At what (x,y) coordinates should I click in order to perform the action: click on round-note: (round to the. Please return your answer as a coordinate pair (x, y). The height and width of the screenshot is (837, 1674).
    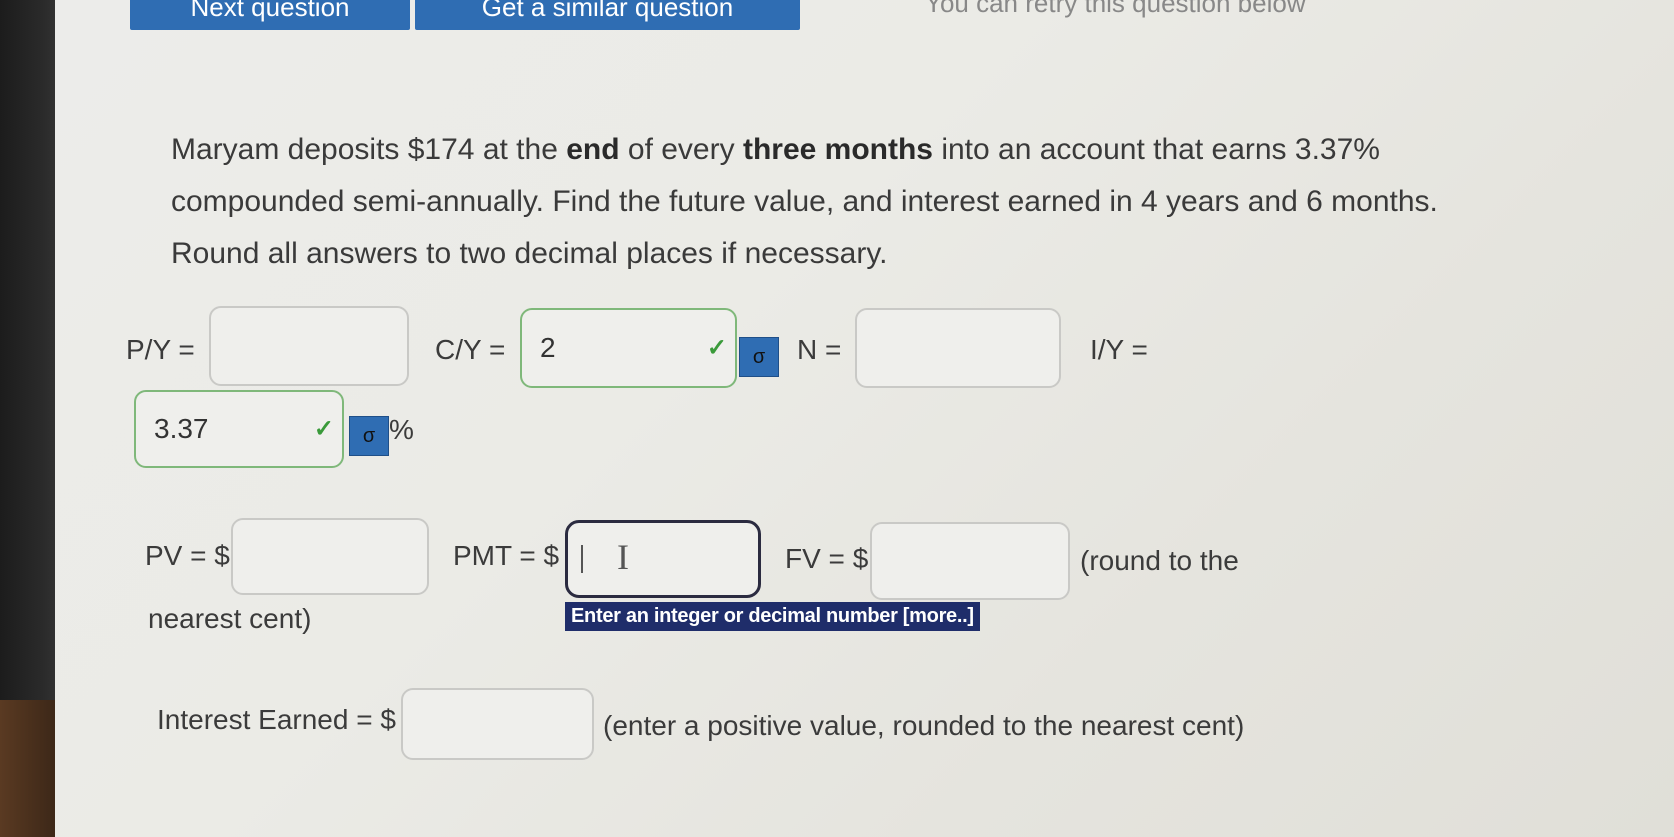
    Looking at the image, I should click on (1159, 560).